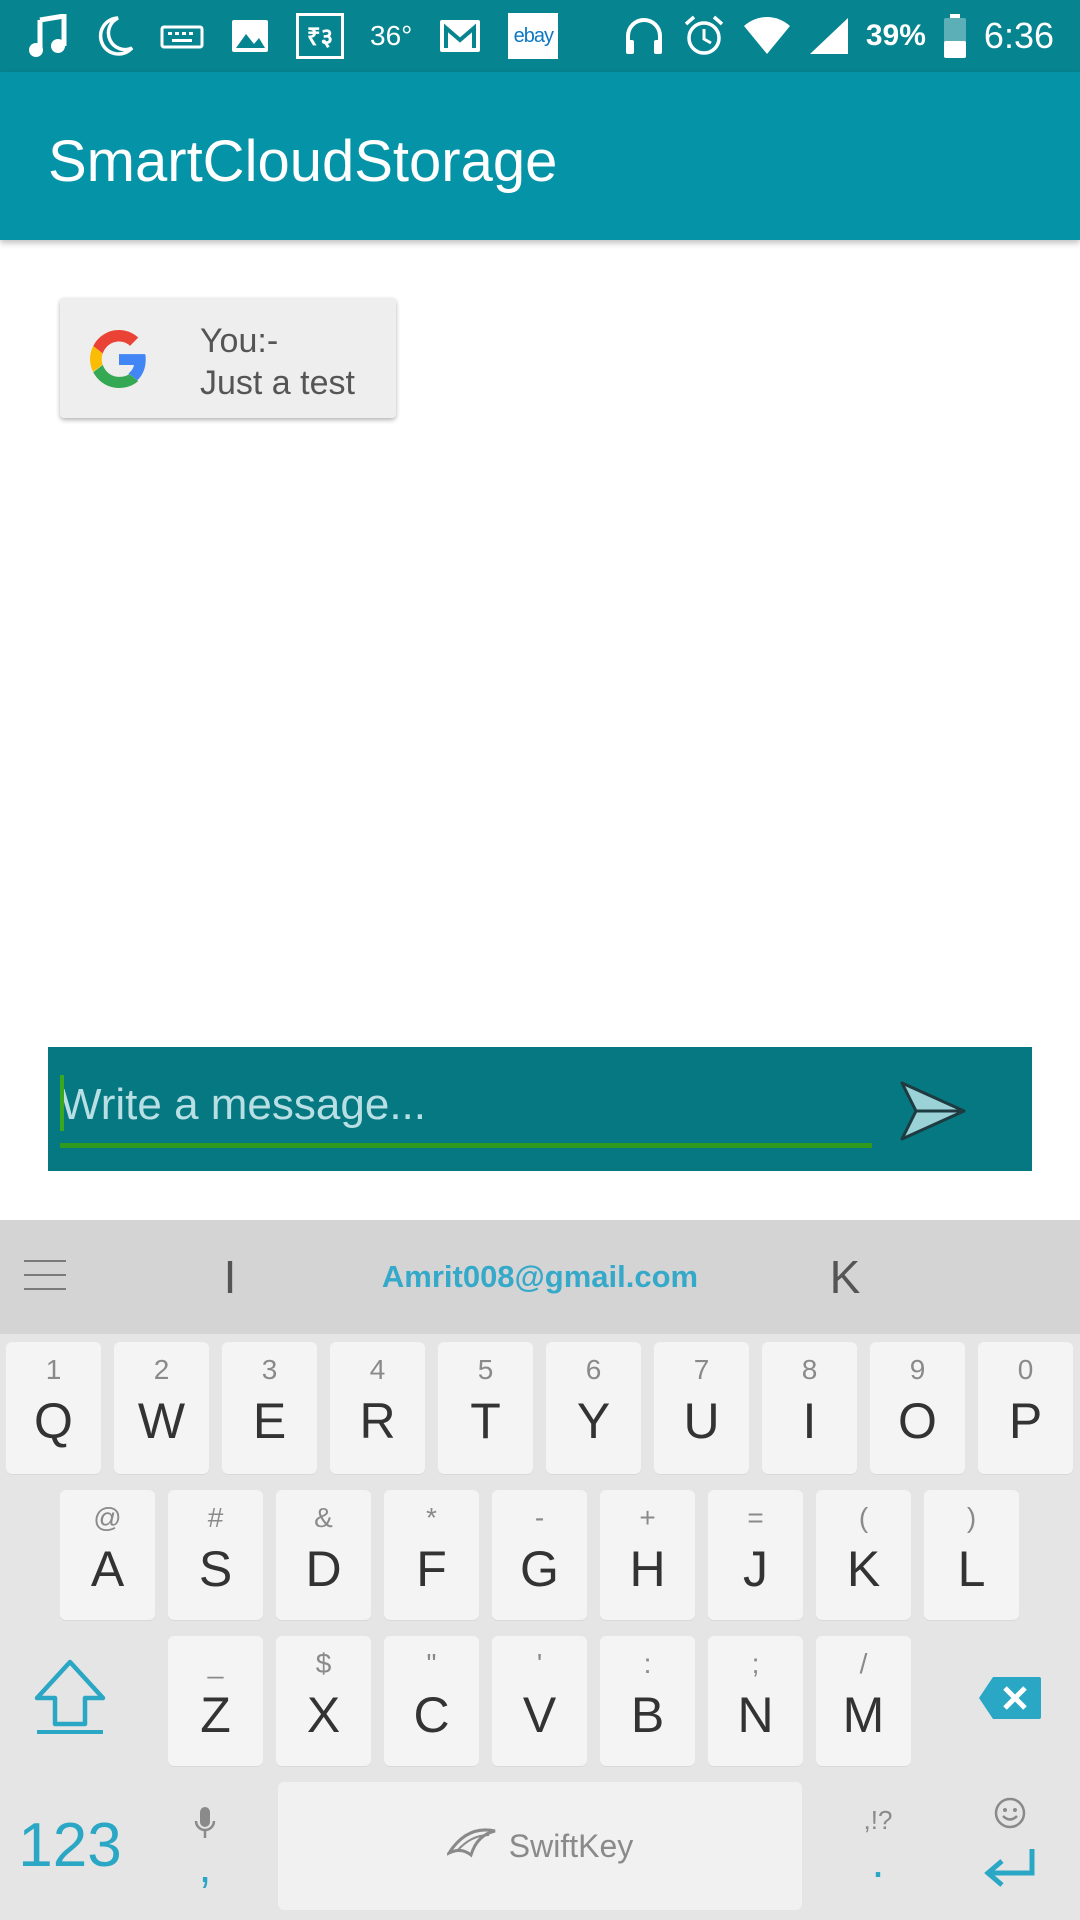 This screenshot has width=1080, height=1920. I want to click on image-icon, so click(250, 36).